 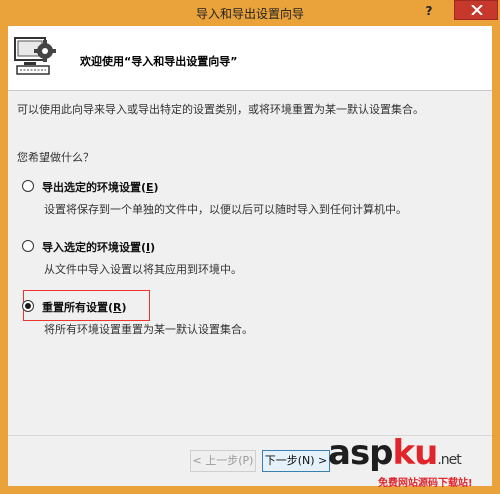 What do you see at coordinates (28, 246) in the screenshot?
I see `radio-import` at bounding box center [28, 246].